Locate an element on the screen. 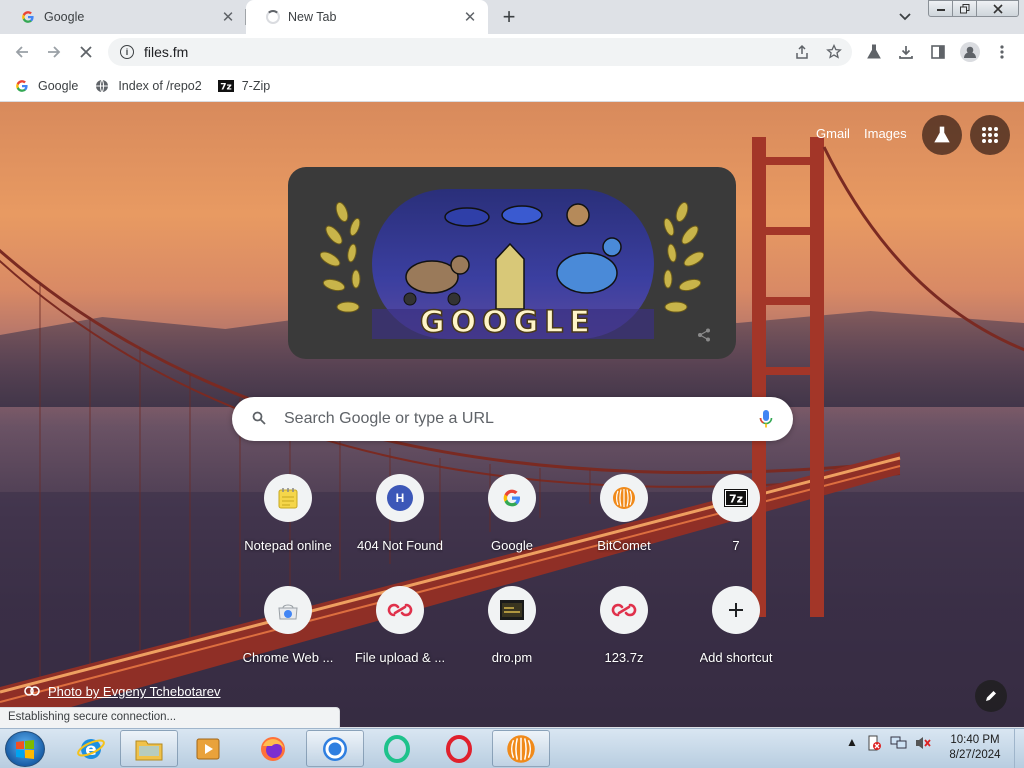 Image resolution: width=1024 pixels, height=768 pixels. forward-button is located at coordinates (54, 52).